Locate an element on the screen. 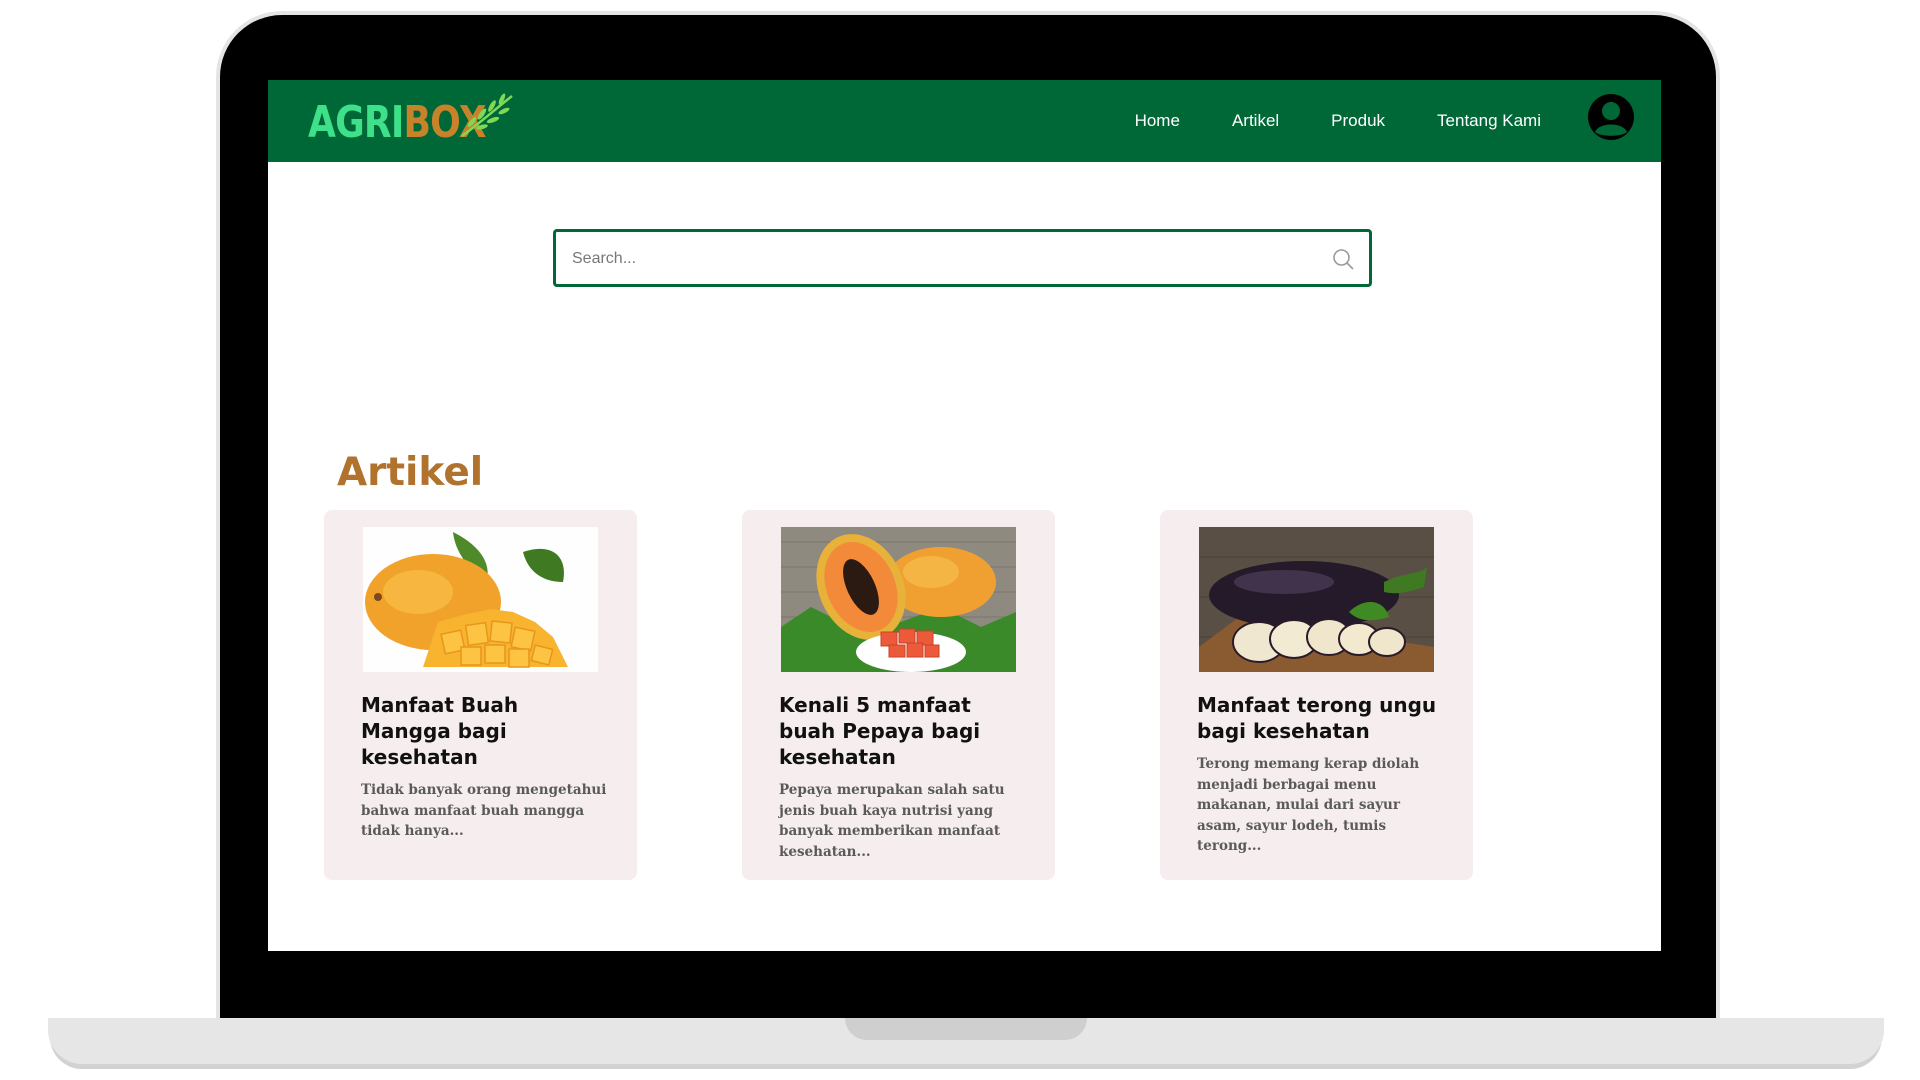  search-icon is located at coordinates (1343, 259).